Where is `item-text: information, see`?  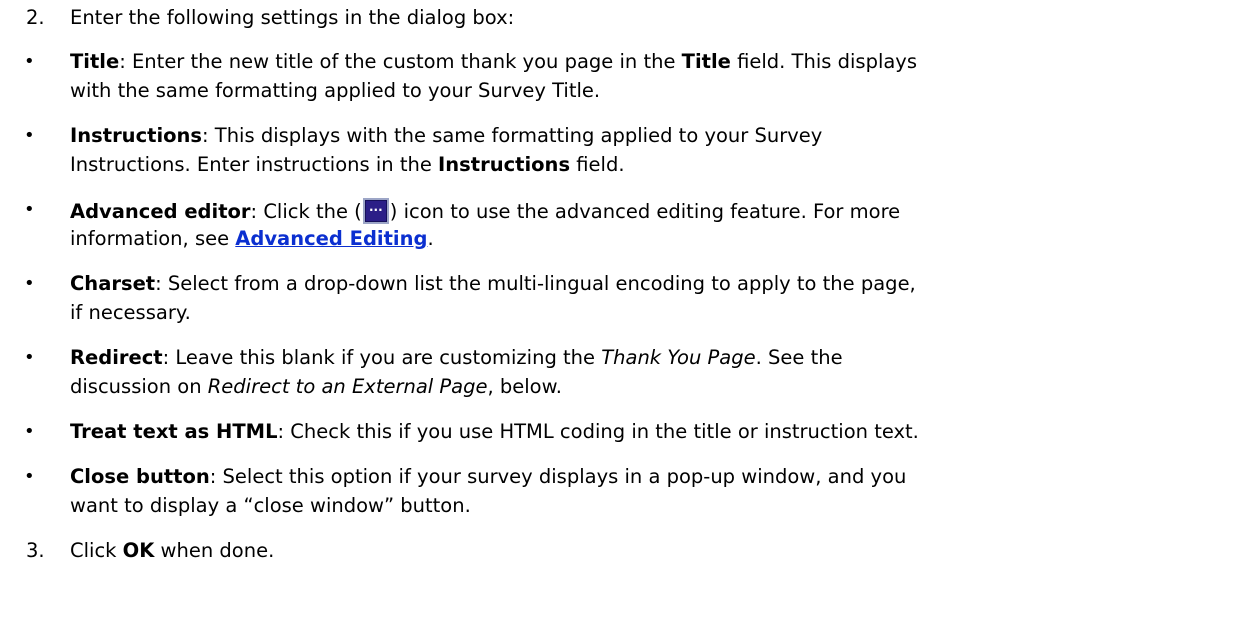 item-text: information, see is located at coordinates (153, 238).